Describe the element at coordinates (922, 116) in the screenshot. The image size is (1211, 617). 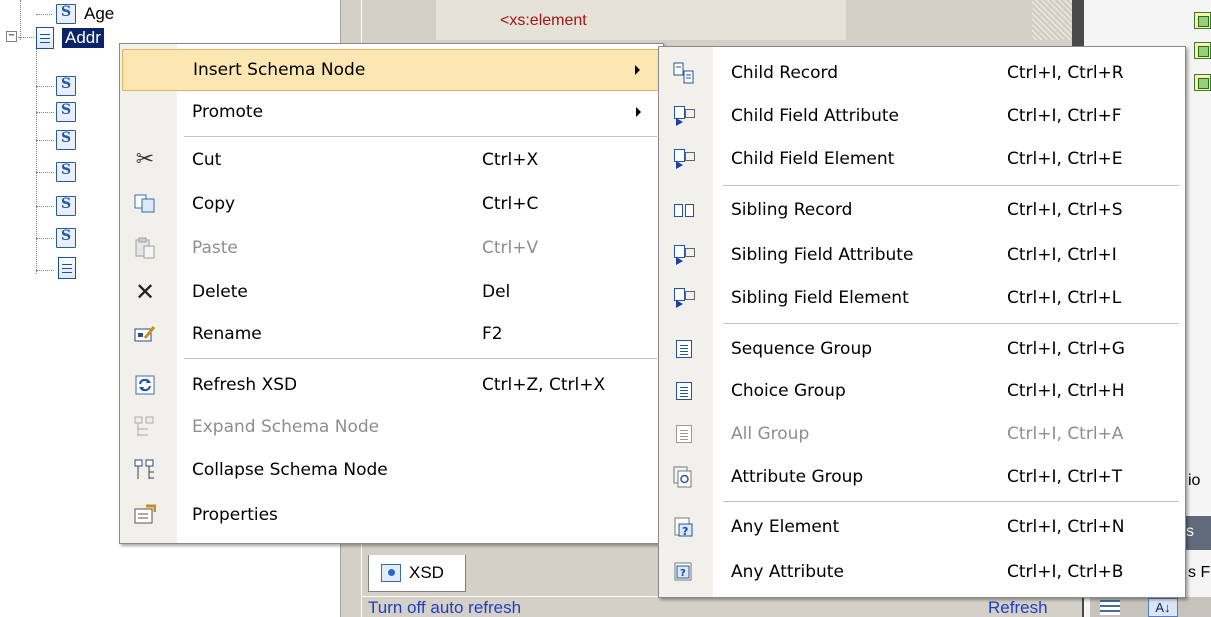
I see `menu-item-child-field-attribute: Child Field Attribute Ctrl+I, Ctrl+F` at that location.